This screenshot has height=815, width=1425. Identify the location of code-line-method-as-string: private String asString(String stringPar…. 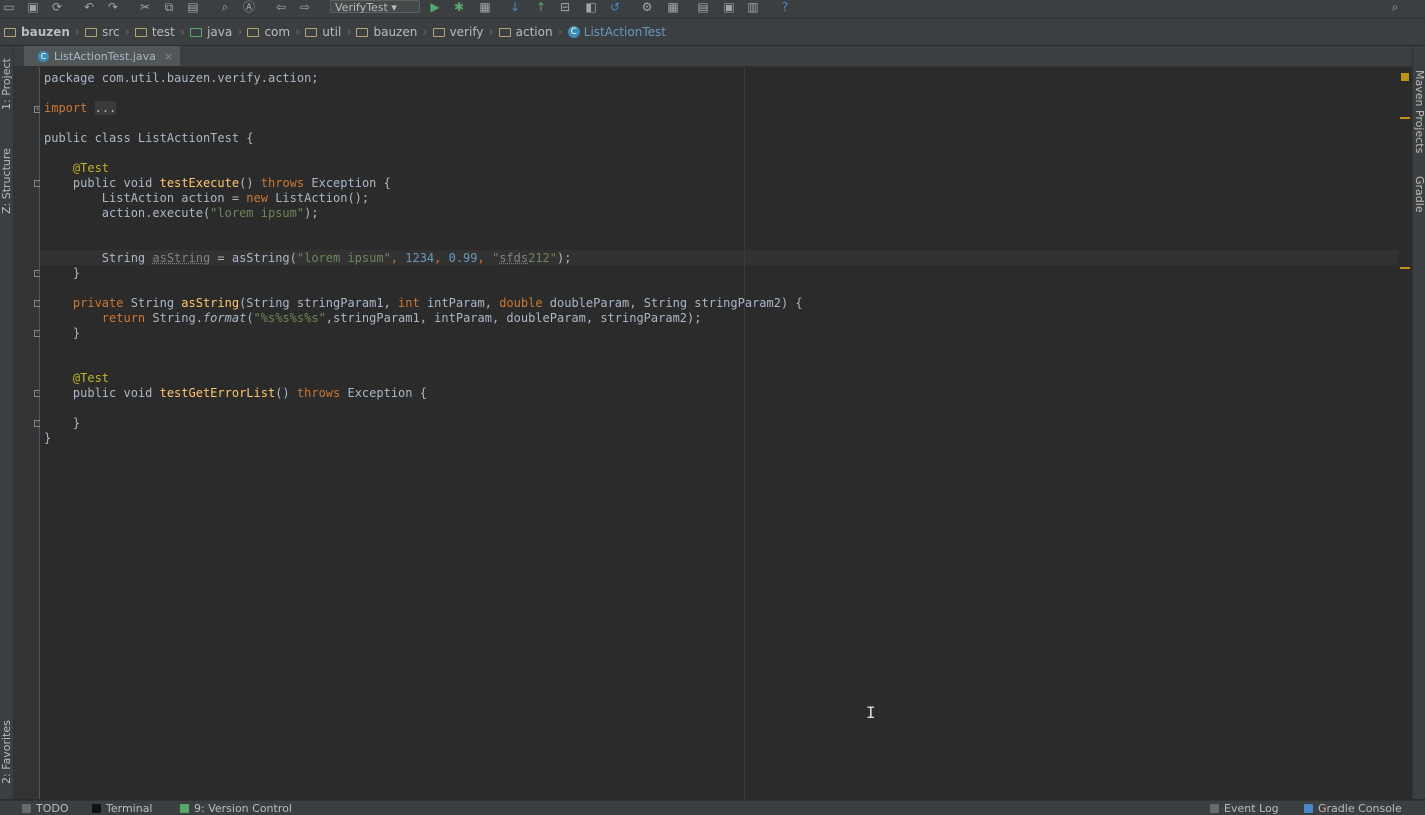
(423, 303).